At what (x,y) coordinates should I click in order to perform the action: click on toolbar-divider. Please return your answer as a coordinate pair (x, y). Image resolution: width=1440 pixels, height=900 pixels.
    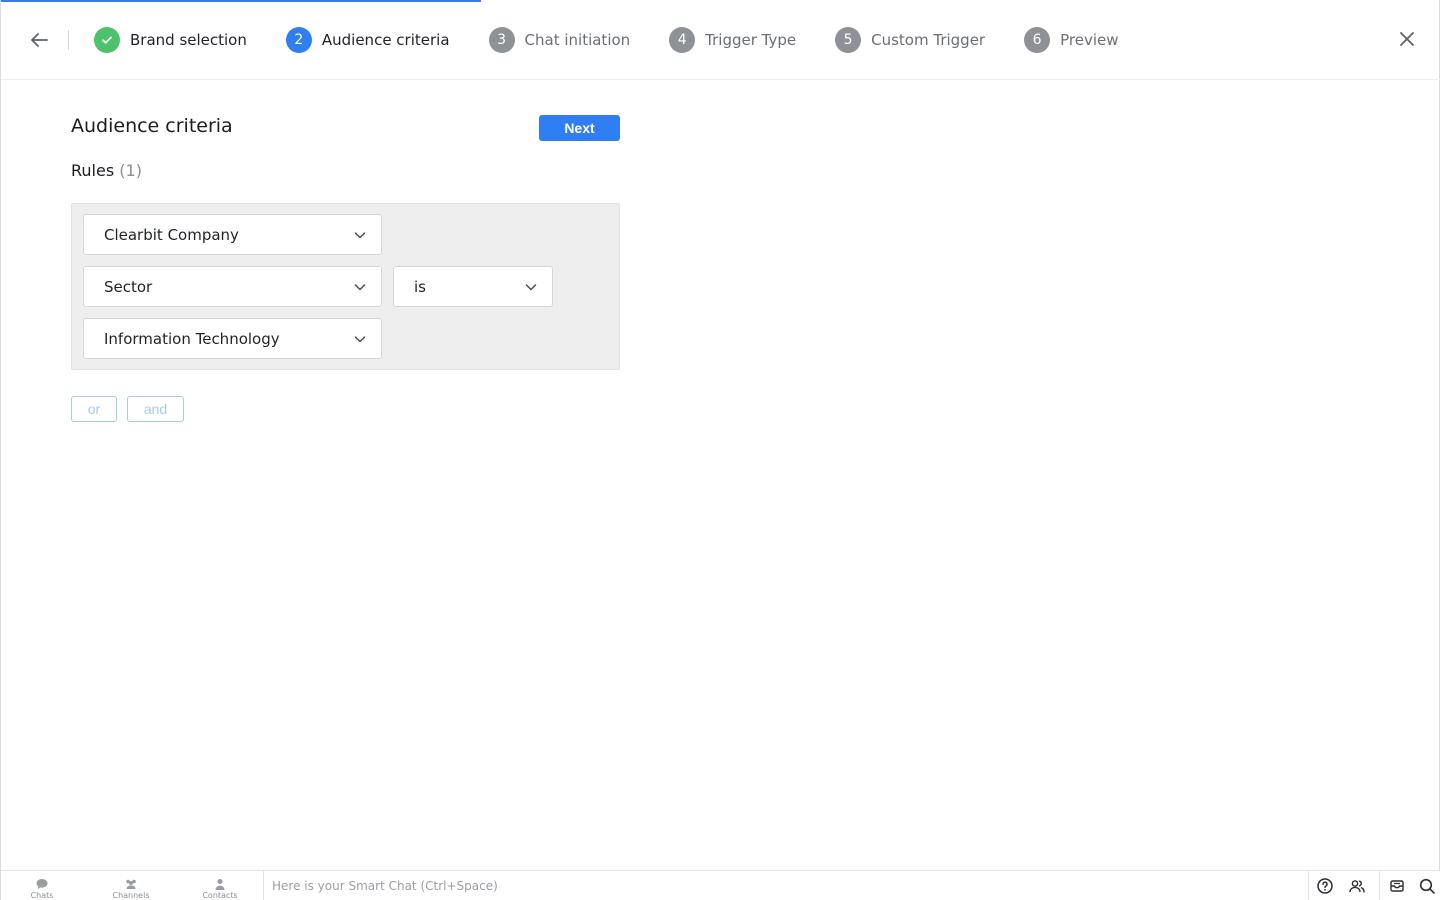
    Looking at the image, I should click on (1379, 885).